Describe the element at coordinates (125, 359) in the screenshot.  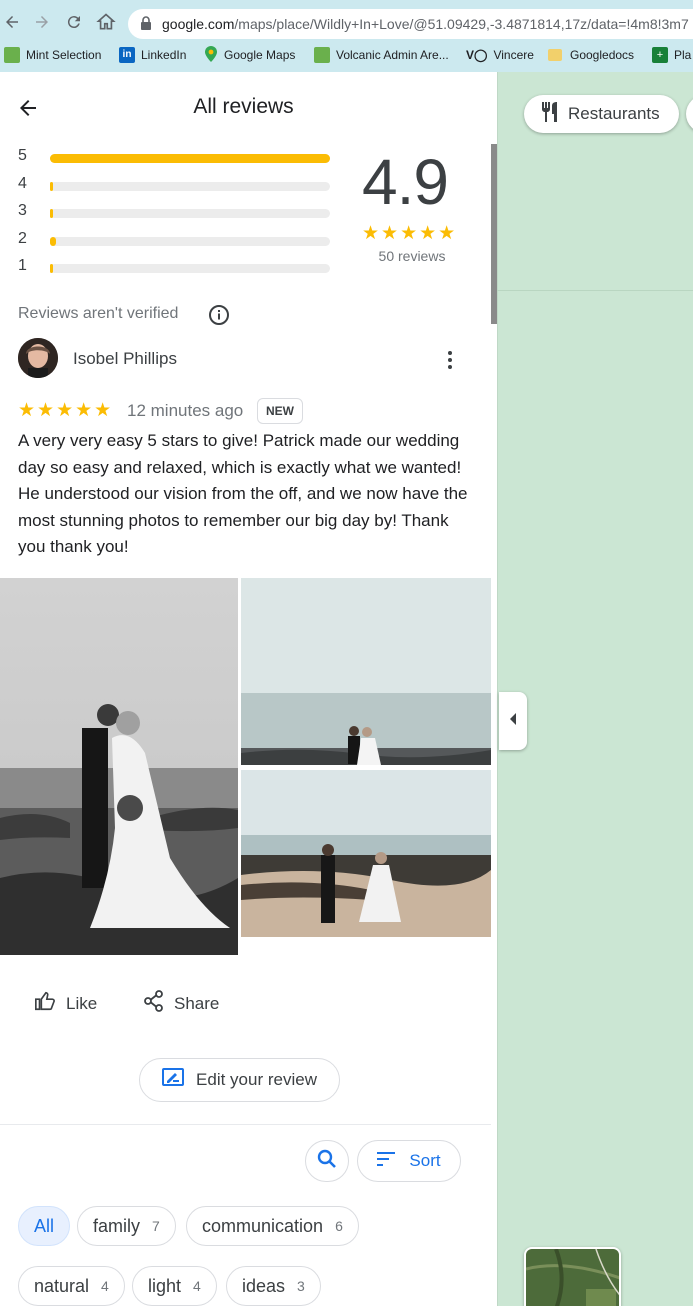
I see `reviewer-name: Isobel Phillips` at that location.